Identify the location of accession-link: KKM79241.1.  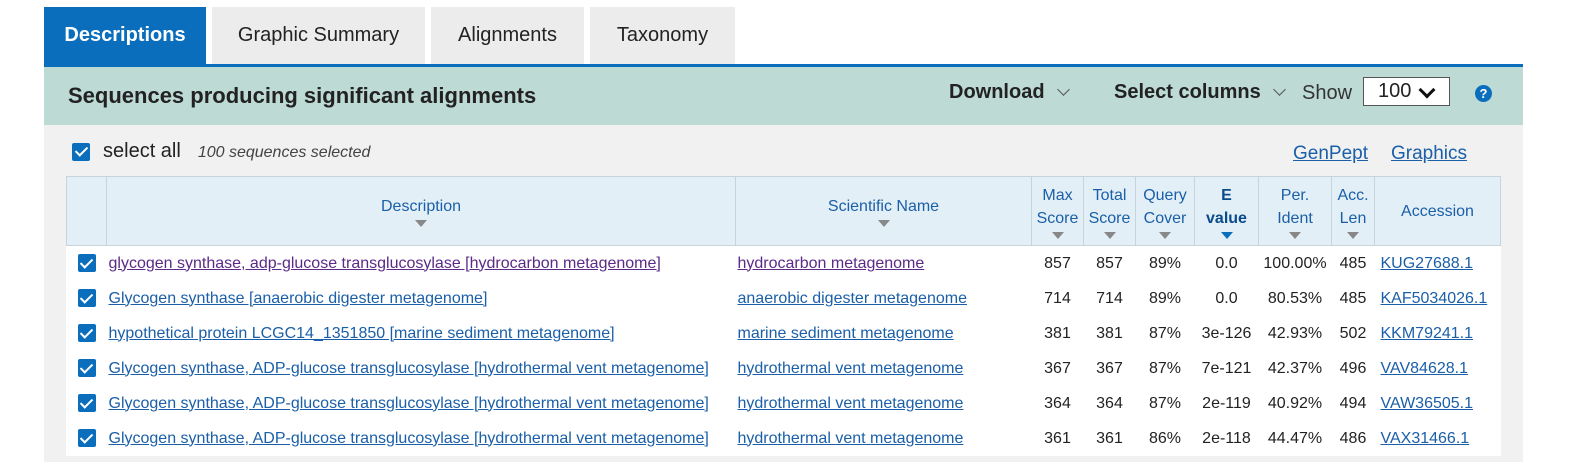
(1427, 333).